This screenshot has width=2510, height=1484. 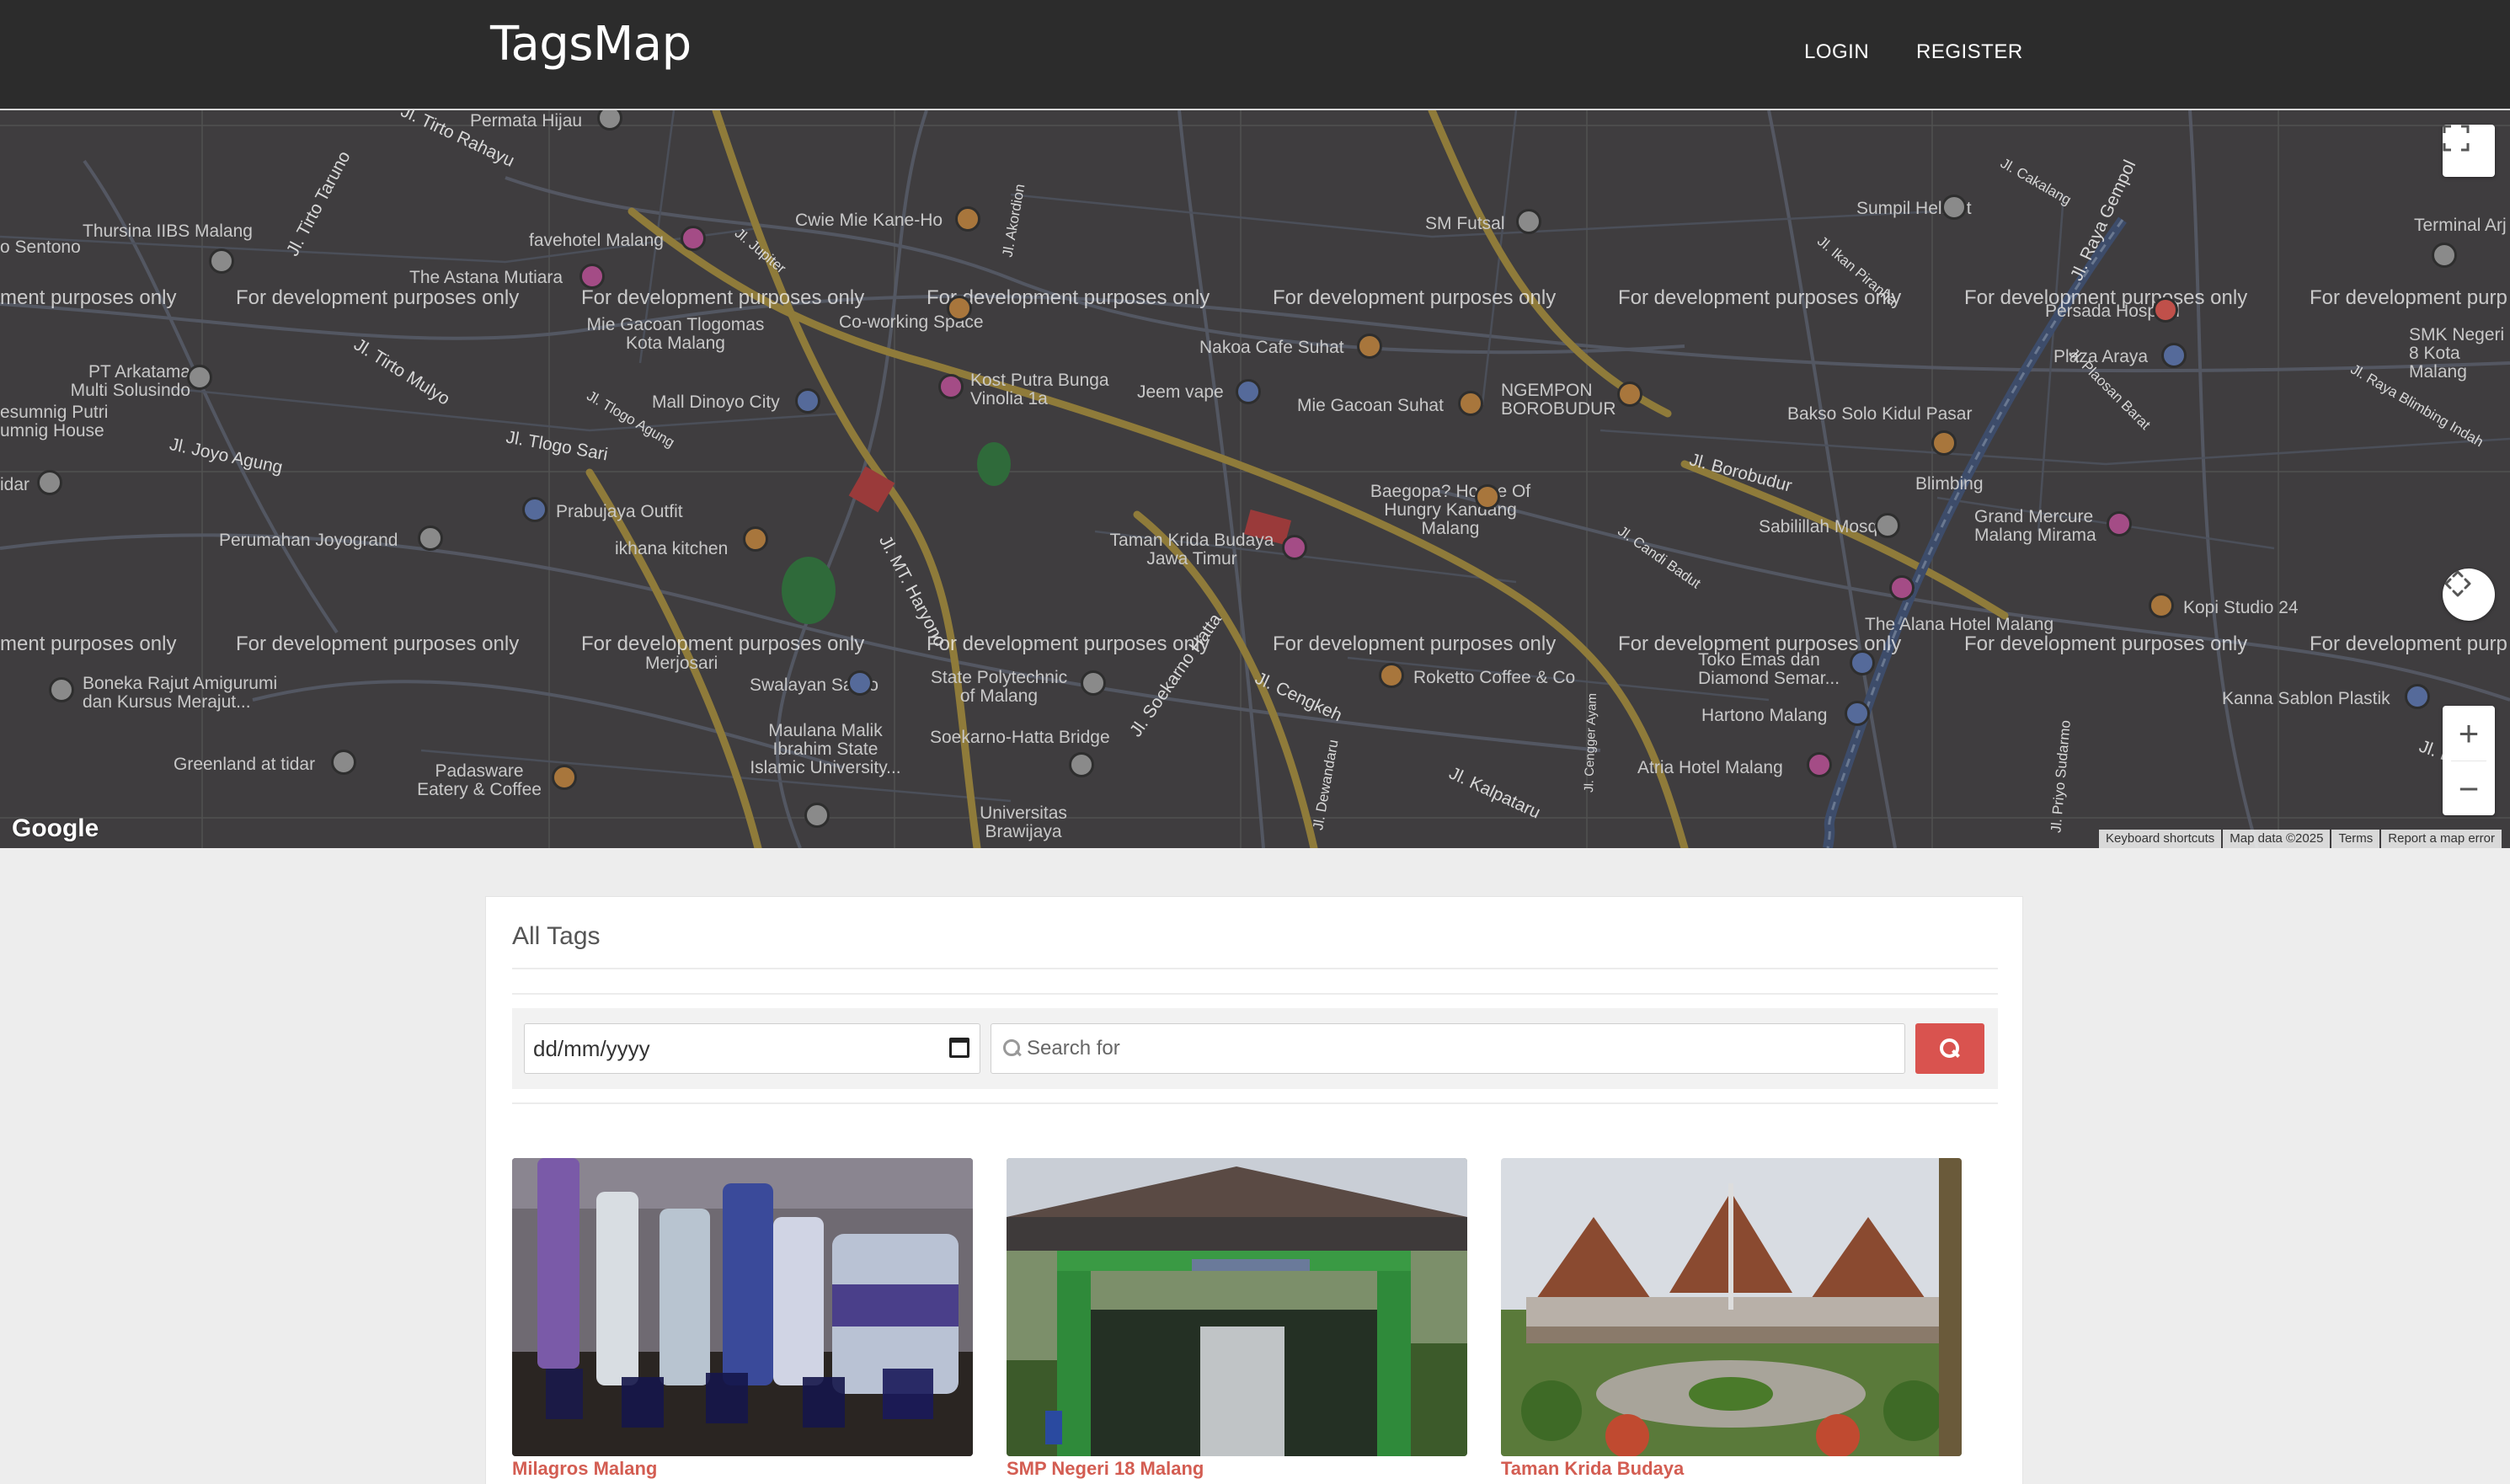 What do you see at coordinates (591, 45) in the screenshot?
I see `brand-logo: TagsMap` at bounding box center [591, 45].